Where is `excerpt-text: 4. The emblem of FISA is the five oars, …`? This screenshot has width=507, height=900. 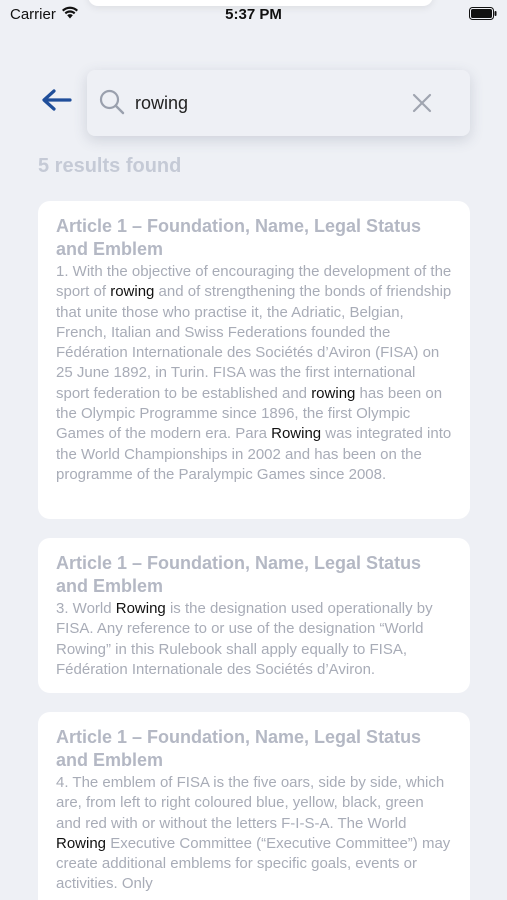
excerpt-text: 4. The emblem of FISA is the five oars, … is located at coordinates (250, 803).